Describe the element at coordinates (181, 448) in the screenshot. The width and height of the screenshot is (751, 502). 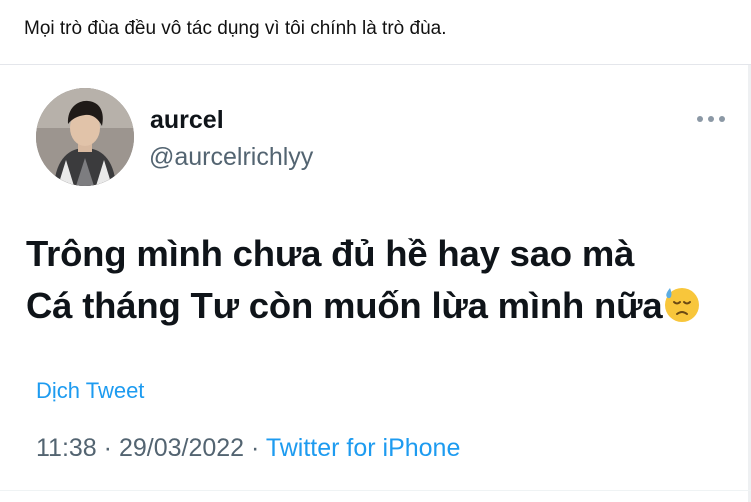
I see `tweet-date: 29/03/2022` at that location.